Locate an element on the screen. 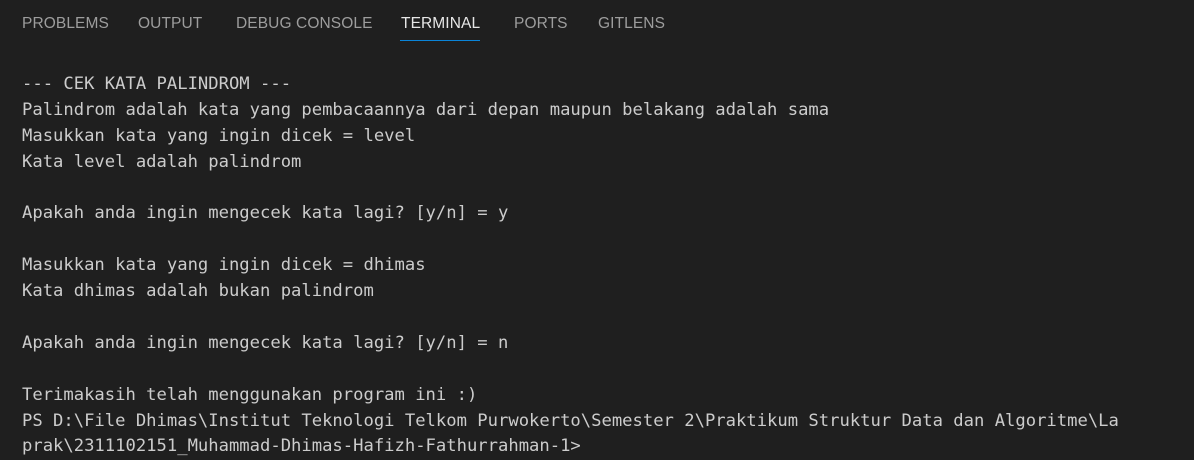 This screenshot has height=460, width=1194. terminal-line: --- CEK KATA PALINDROM --- is located at coordinates (157, 84).